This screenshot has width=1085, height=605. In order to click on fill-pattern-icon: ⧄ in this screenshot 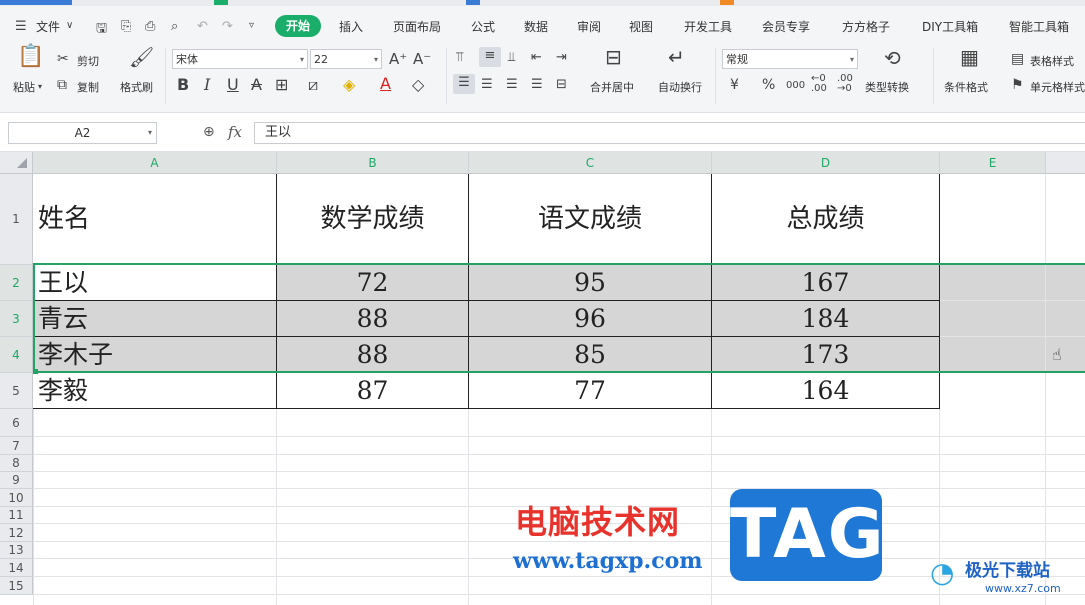, I will do `click(313, 85)`.